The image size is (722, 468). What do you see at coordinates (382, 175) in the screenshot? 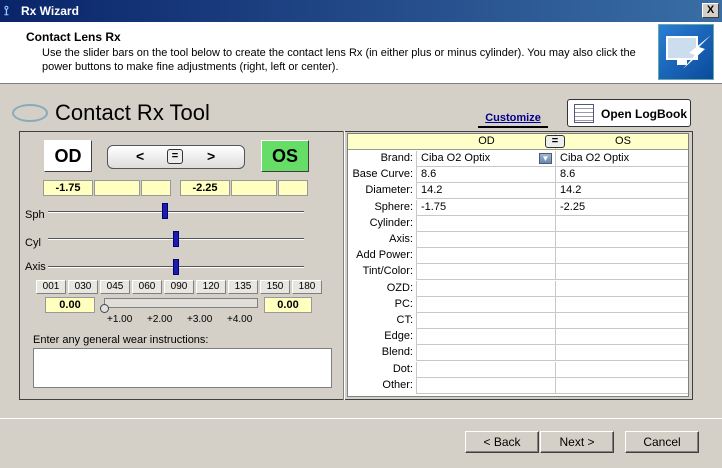
I see `grid-row-label: Base Curve:` at bounding box center [382, 175].